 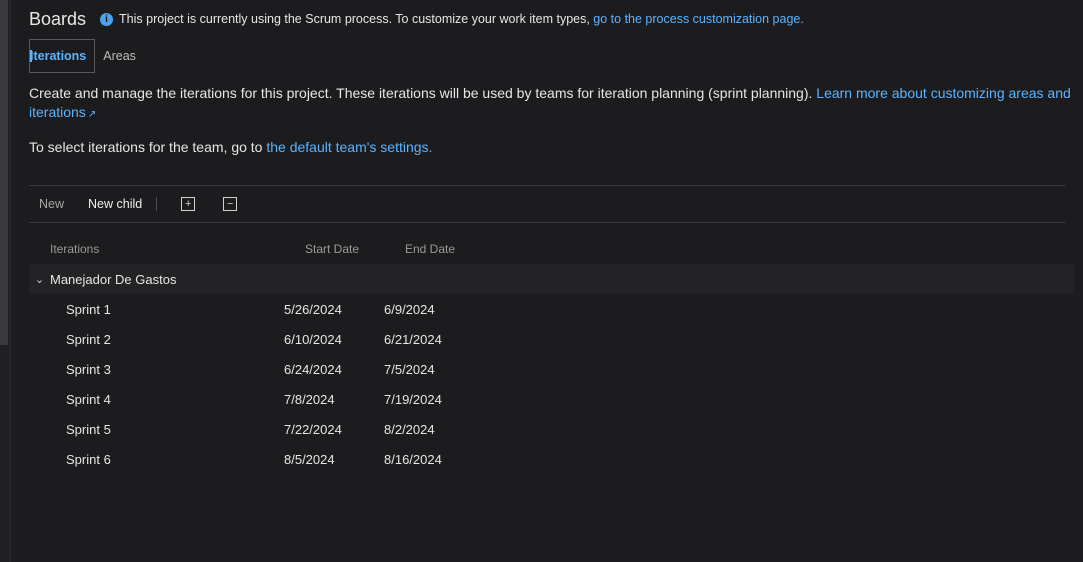 What do you see at coordinates (413, 339) in the screenshot?
I see `iteration-end-date: 6/21/2024` at bounding box center [413, 339].